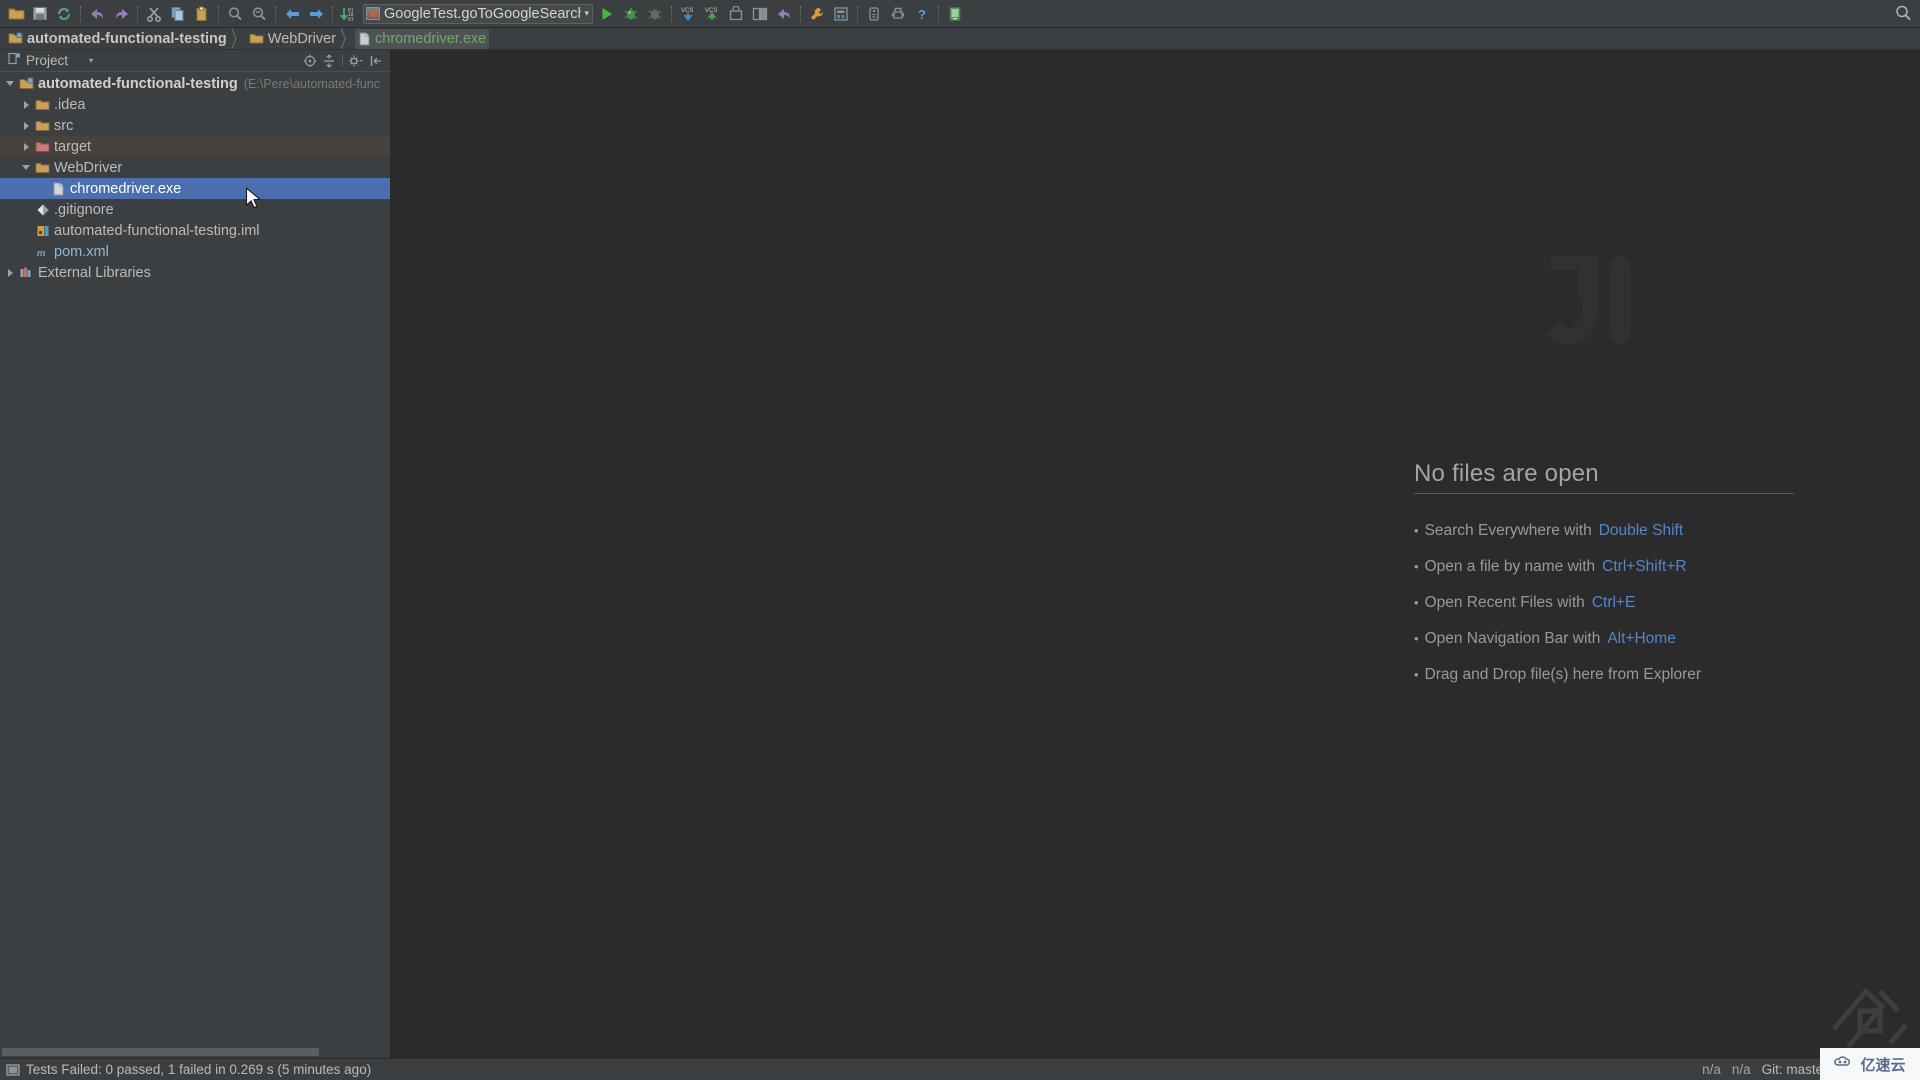 The height and width of the screenshot is (1080, 1920). Describe the element at coordinates (311, 83) in the screenshot. I see `tree-node-path: (E:\Pere\automated-func` at that location.